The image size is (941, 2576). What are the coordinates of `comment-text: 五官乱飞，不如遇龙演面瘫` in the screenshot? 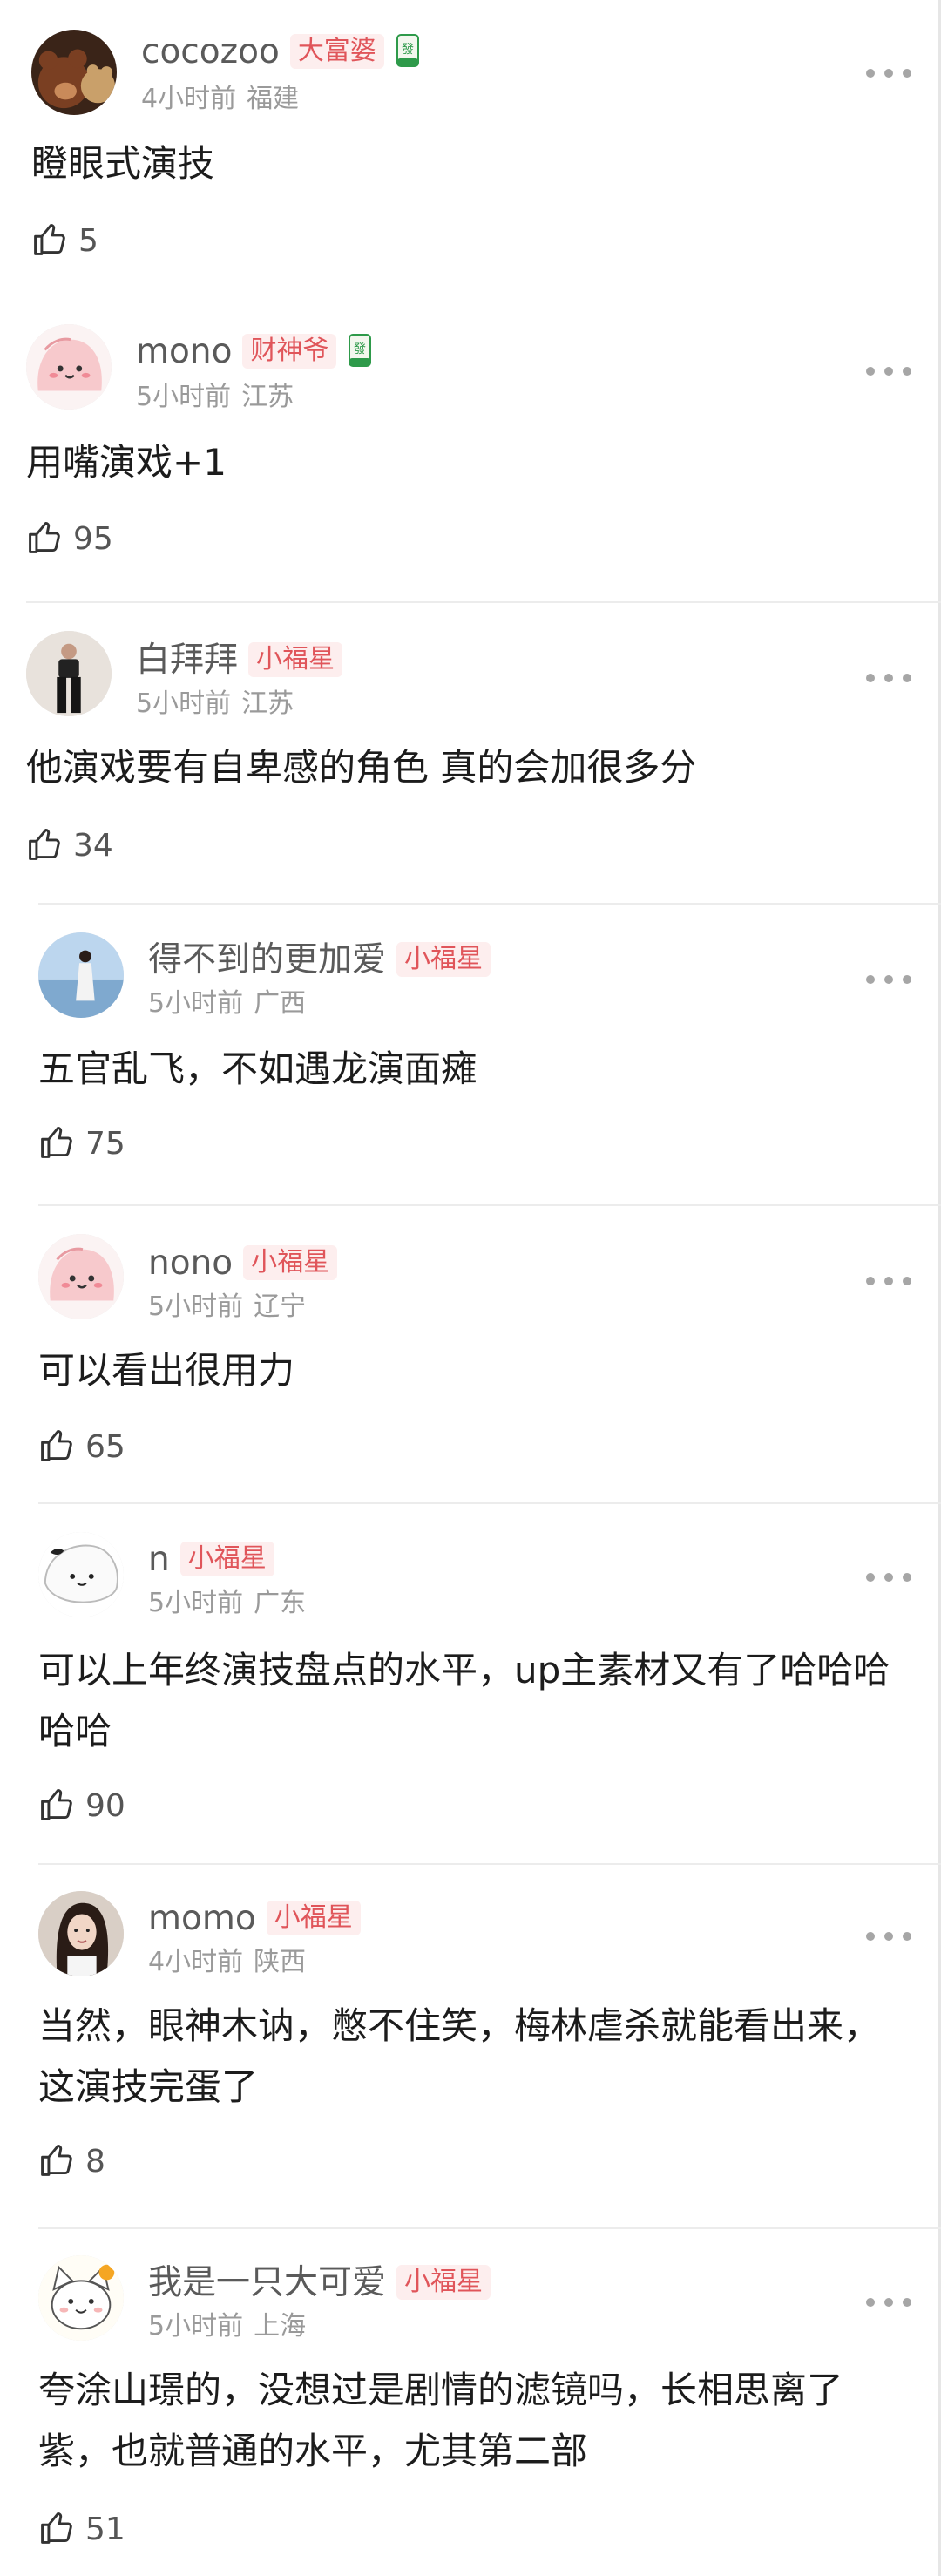 It's located at (258, 1069).